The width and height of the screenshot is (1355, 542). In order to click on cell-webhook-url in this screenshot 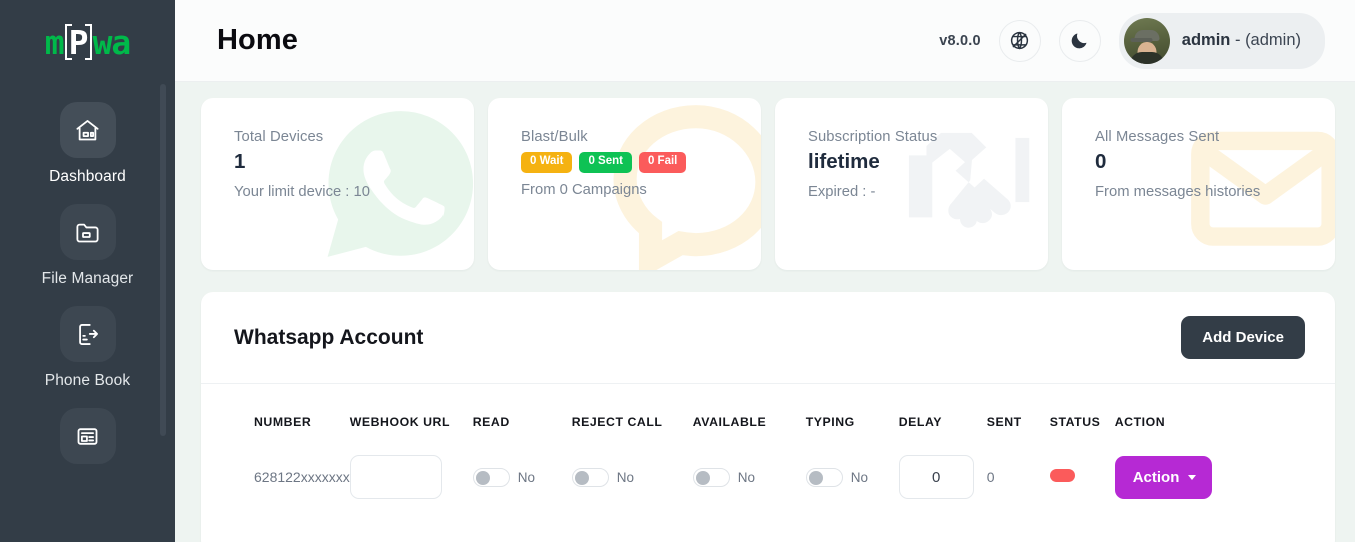, I will do `click(411, 477)`.